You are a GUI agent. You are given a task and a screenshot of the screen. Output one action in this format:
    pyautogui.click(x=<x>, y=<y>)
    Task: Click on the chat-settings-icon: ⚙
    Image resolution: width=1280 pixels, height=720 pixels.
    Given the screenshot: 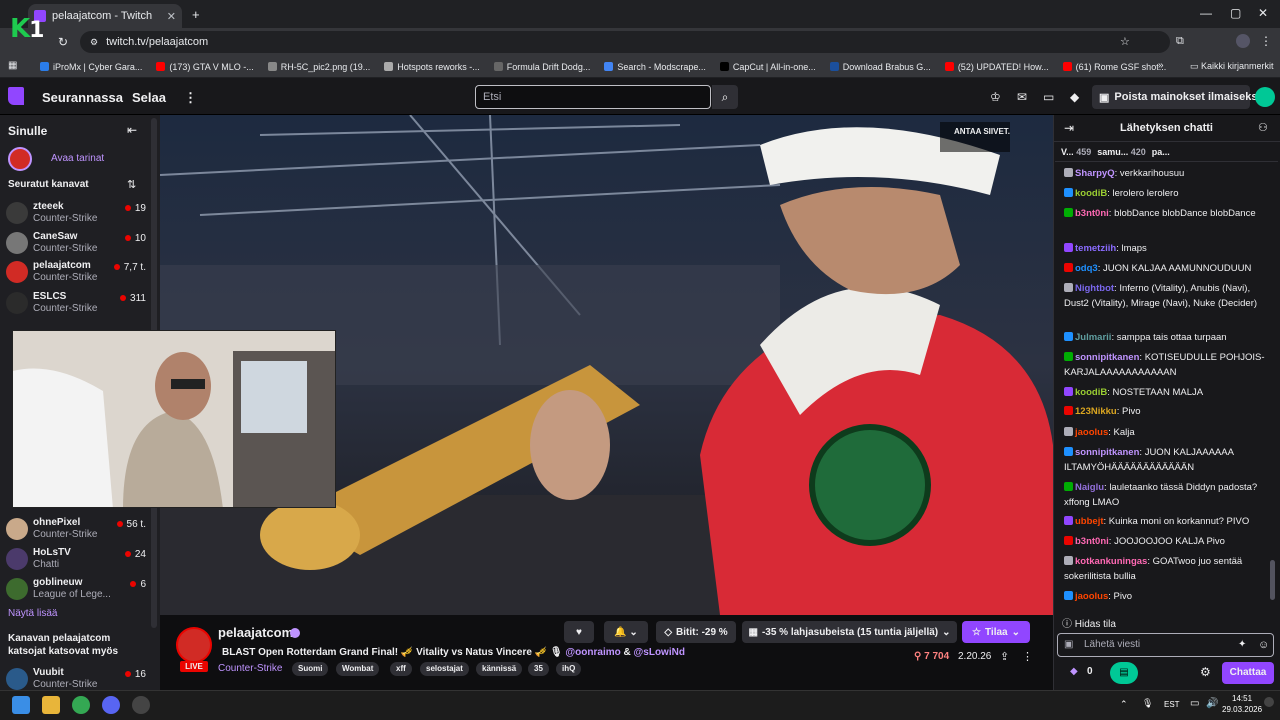 What is the action you would take?
    pyautogui.click(x=1205, y=672)
    